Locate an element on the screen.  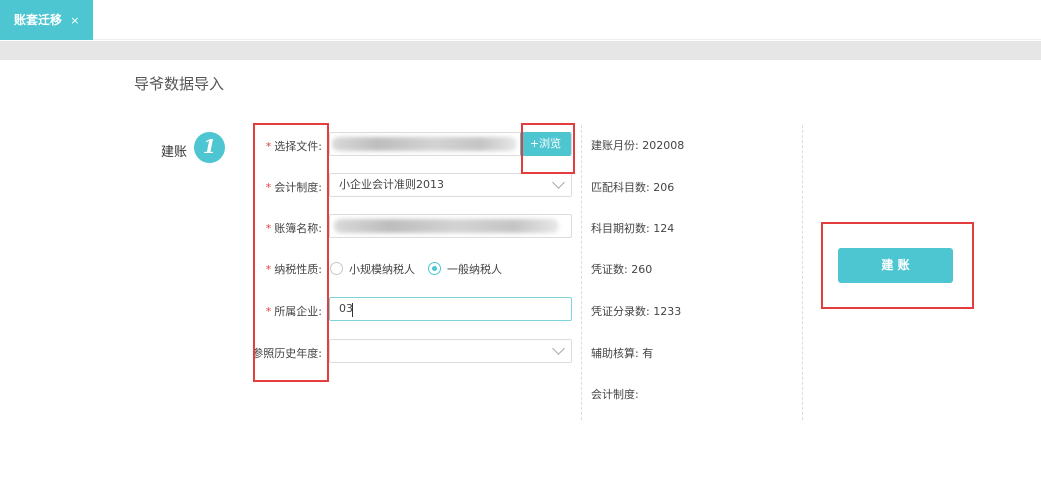
ledger-name-label: * 账簿名称: is located at coordinates (293, 228).